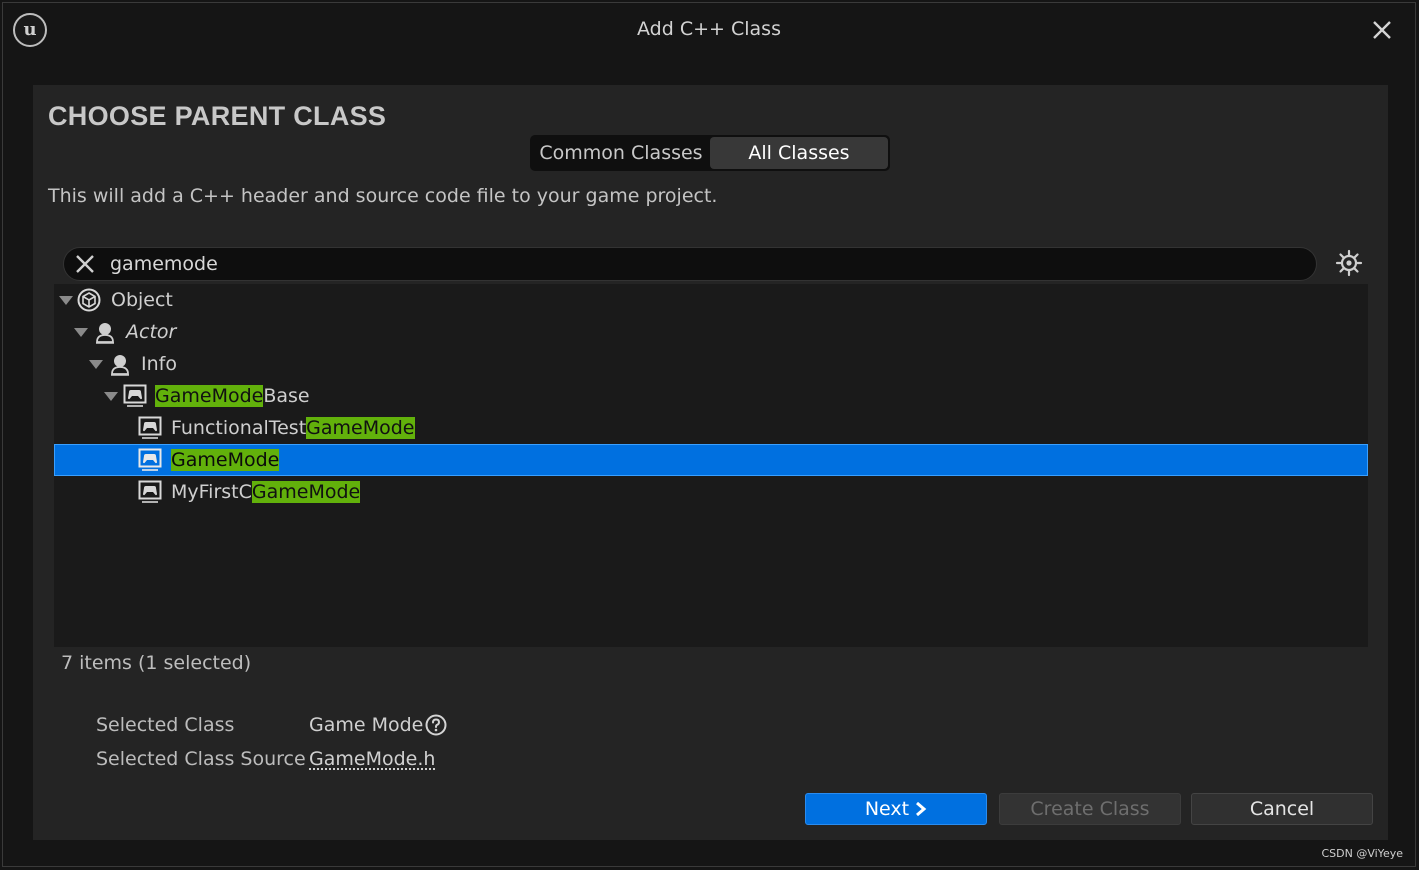  What do you see at coordinates (159, 364) in the screenshot?
I see `tree-row-label: Info` at bounding box center [159, 364].